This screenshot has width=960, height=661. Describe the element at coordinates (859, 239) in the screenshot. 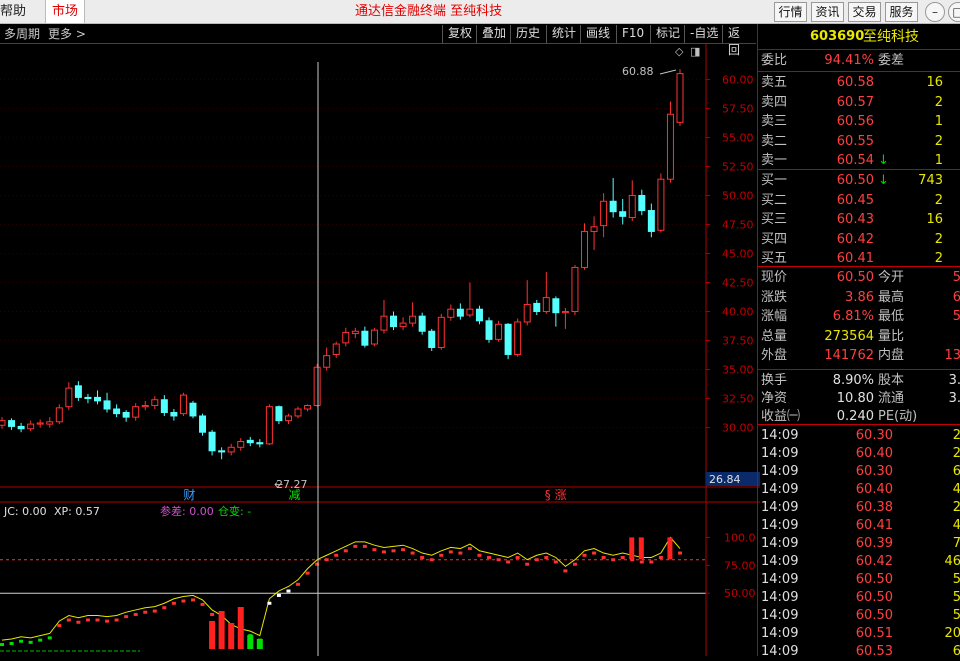

I see `buy-level-row: 买四 60.42 2` at that location.